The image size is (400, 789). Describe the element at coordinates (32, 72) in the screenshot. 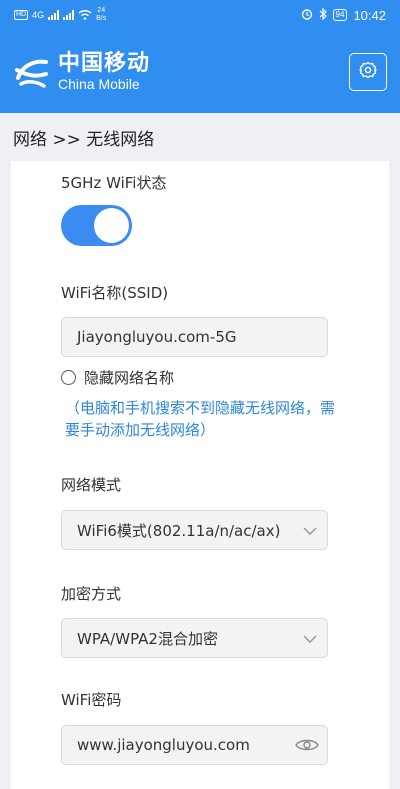

I see `china-mobile-logo-icon` at that location.